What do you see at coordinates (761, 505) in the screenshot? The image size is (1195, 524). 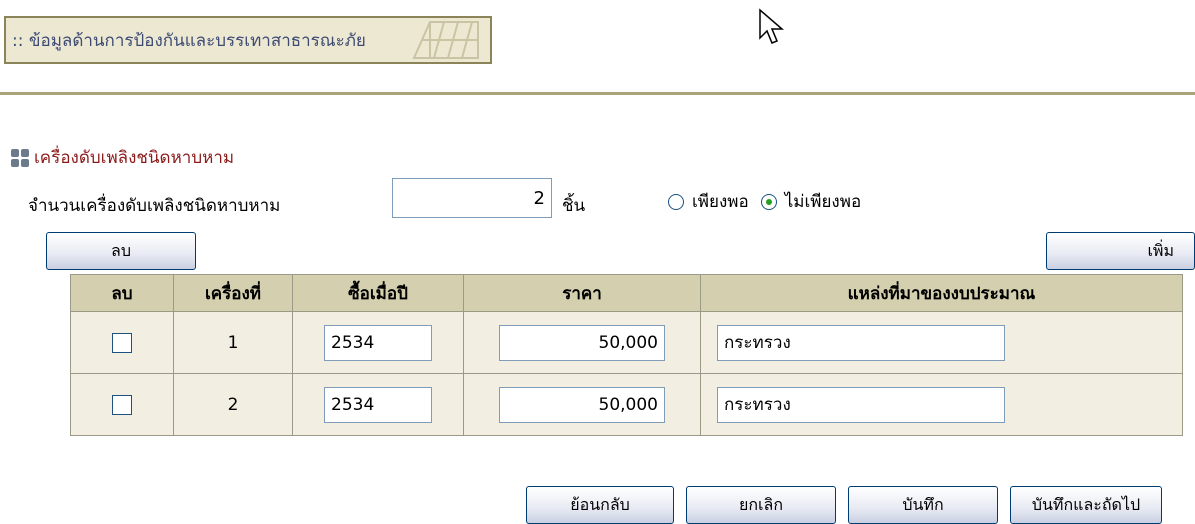 I see `cancel-button: ยกเลิก` at bounding box center [761, 505].